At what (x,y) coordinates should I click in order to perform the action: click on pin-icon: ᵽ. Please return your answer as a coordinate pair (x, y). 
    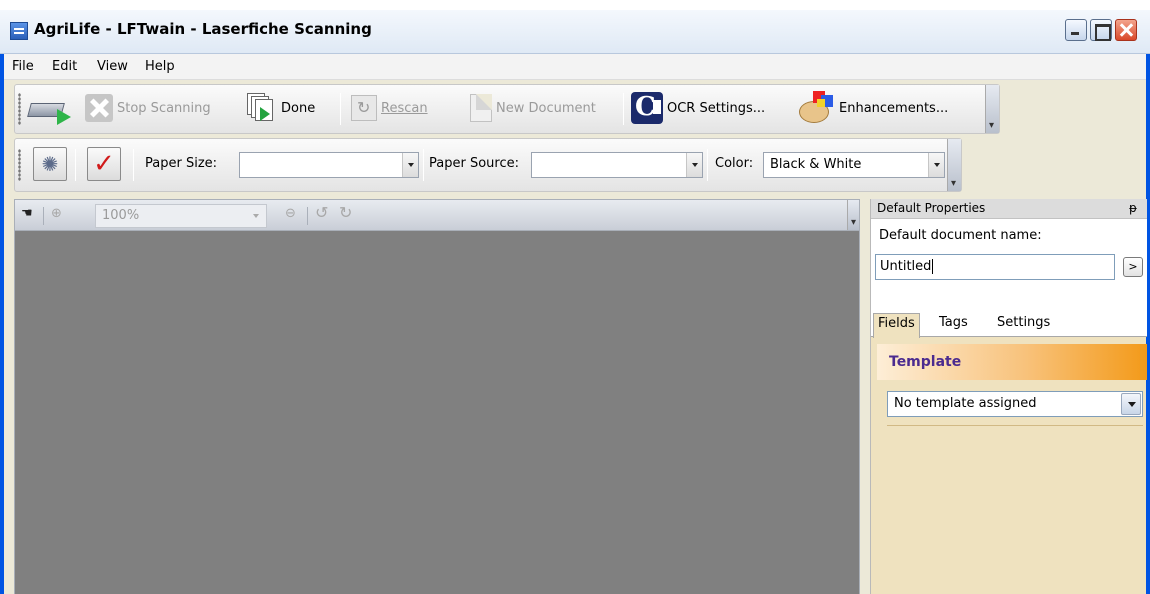
    Looking at the image, I should click on (1133, 208).